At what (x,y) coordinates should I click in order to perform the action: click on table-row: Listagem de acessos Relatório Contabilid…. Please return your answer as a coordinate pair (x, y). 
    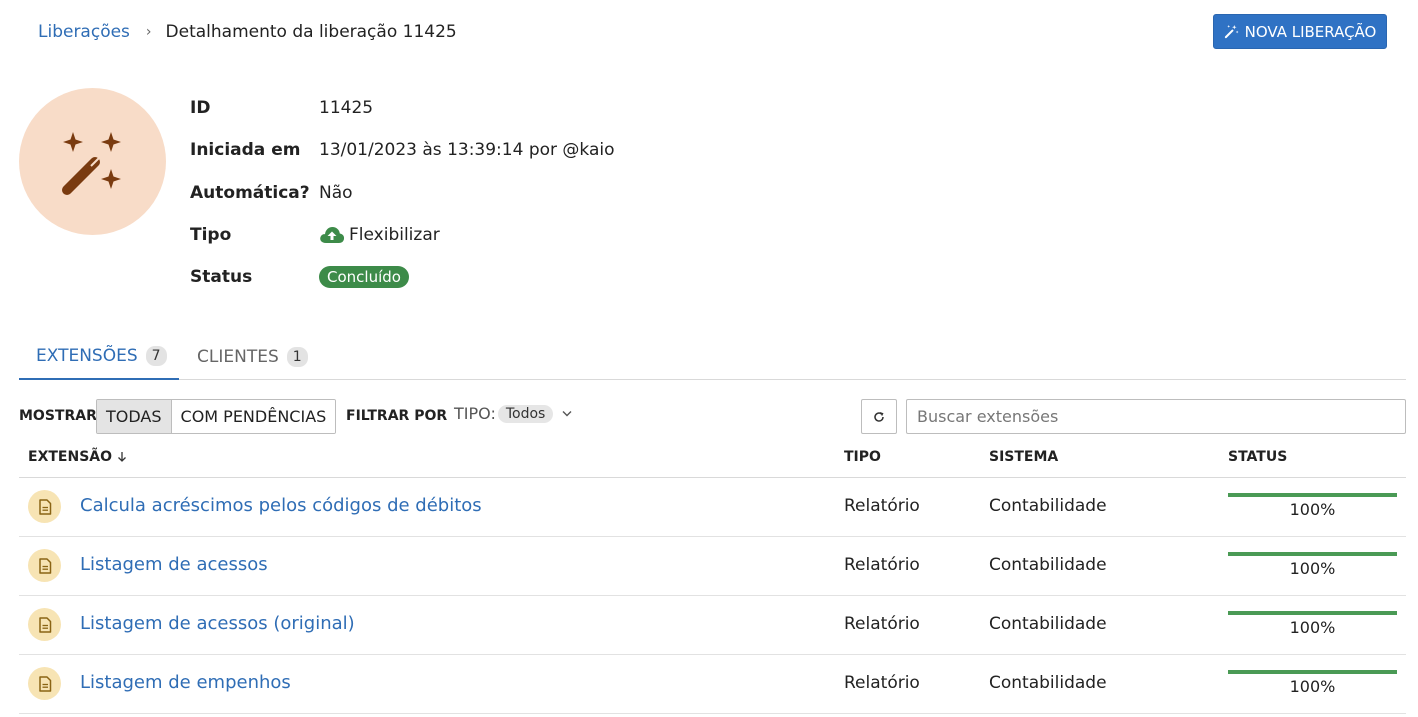
    Looking at the image, I should click on (712, 566).